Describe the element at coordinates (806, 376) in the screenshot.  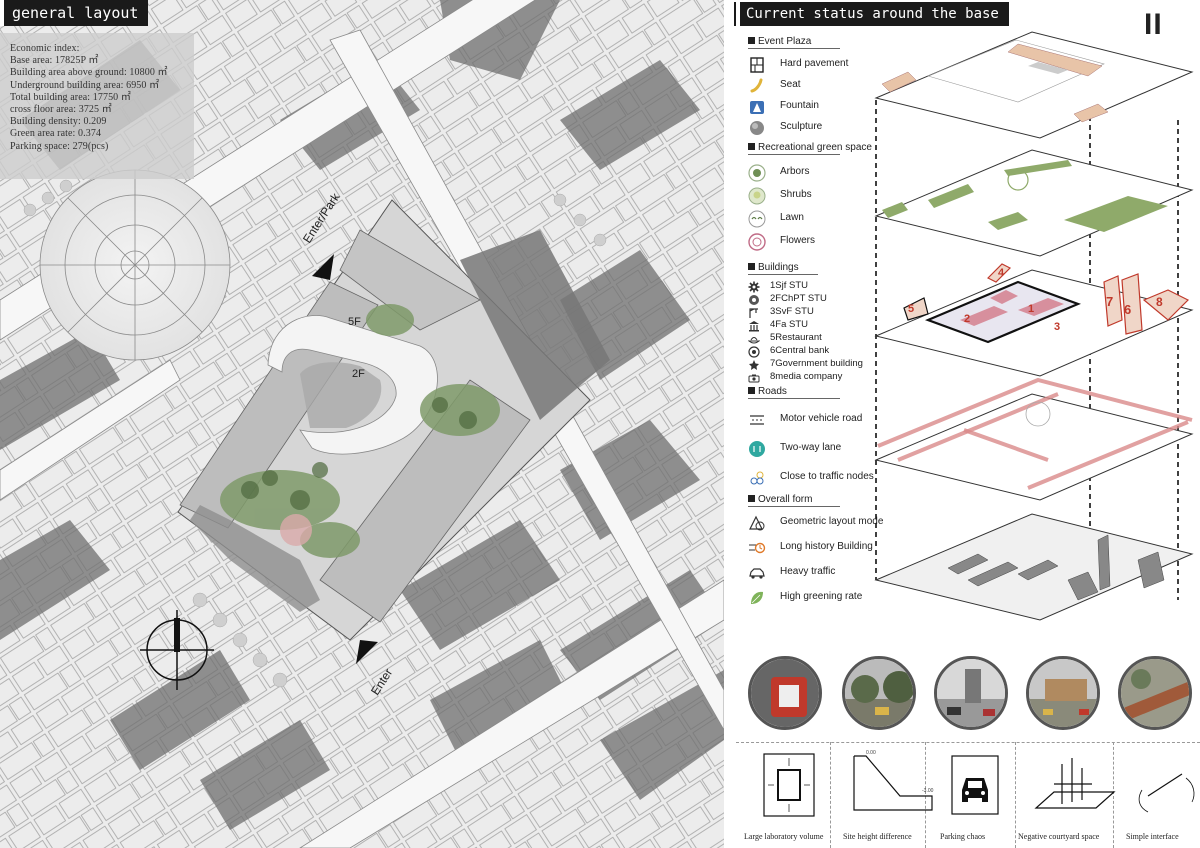
I see `legend-label: 8media company` at that location.